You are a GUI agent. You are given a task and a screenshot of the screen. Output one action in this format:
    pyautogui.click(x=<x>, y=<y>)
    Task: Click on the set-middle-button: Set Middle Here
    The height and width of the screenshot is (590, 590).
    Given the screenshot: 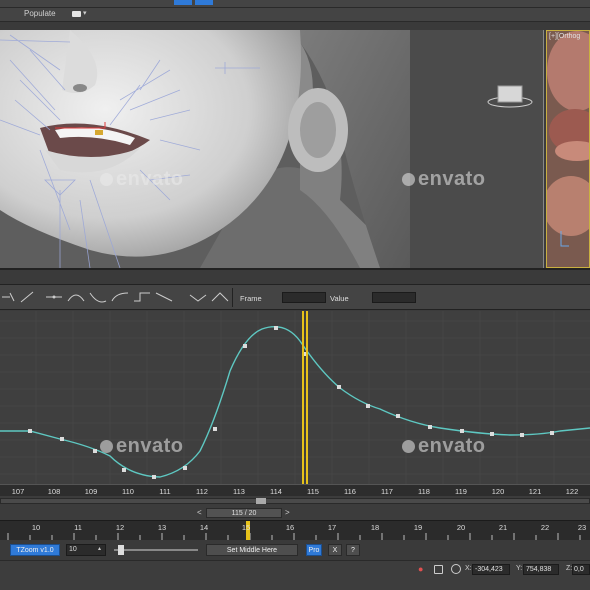 What is the action you would take?
    pyautogui.click(x=252, y=550)
    